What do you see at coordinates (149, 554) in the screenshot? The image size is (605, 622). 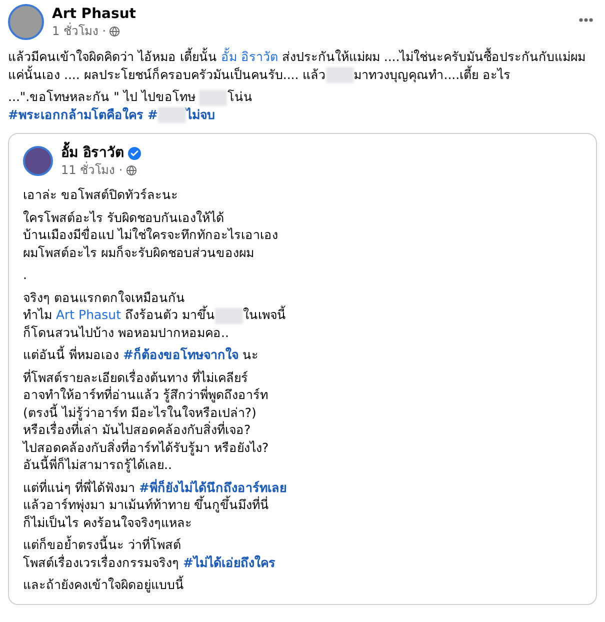 I see `post-text: แต่ก็ขอย้ำตรงนี้นะ ว่าที่โพสต์ โพสต์เรื่องเวรเรื่องกรรมจริงๆ #ไม่ได้เอ่ยถึงใคร` at bounding box center [149, 554].